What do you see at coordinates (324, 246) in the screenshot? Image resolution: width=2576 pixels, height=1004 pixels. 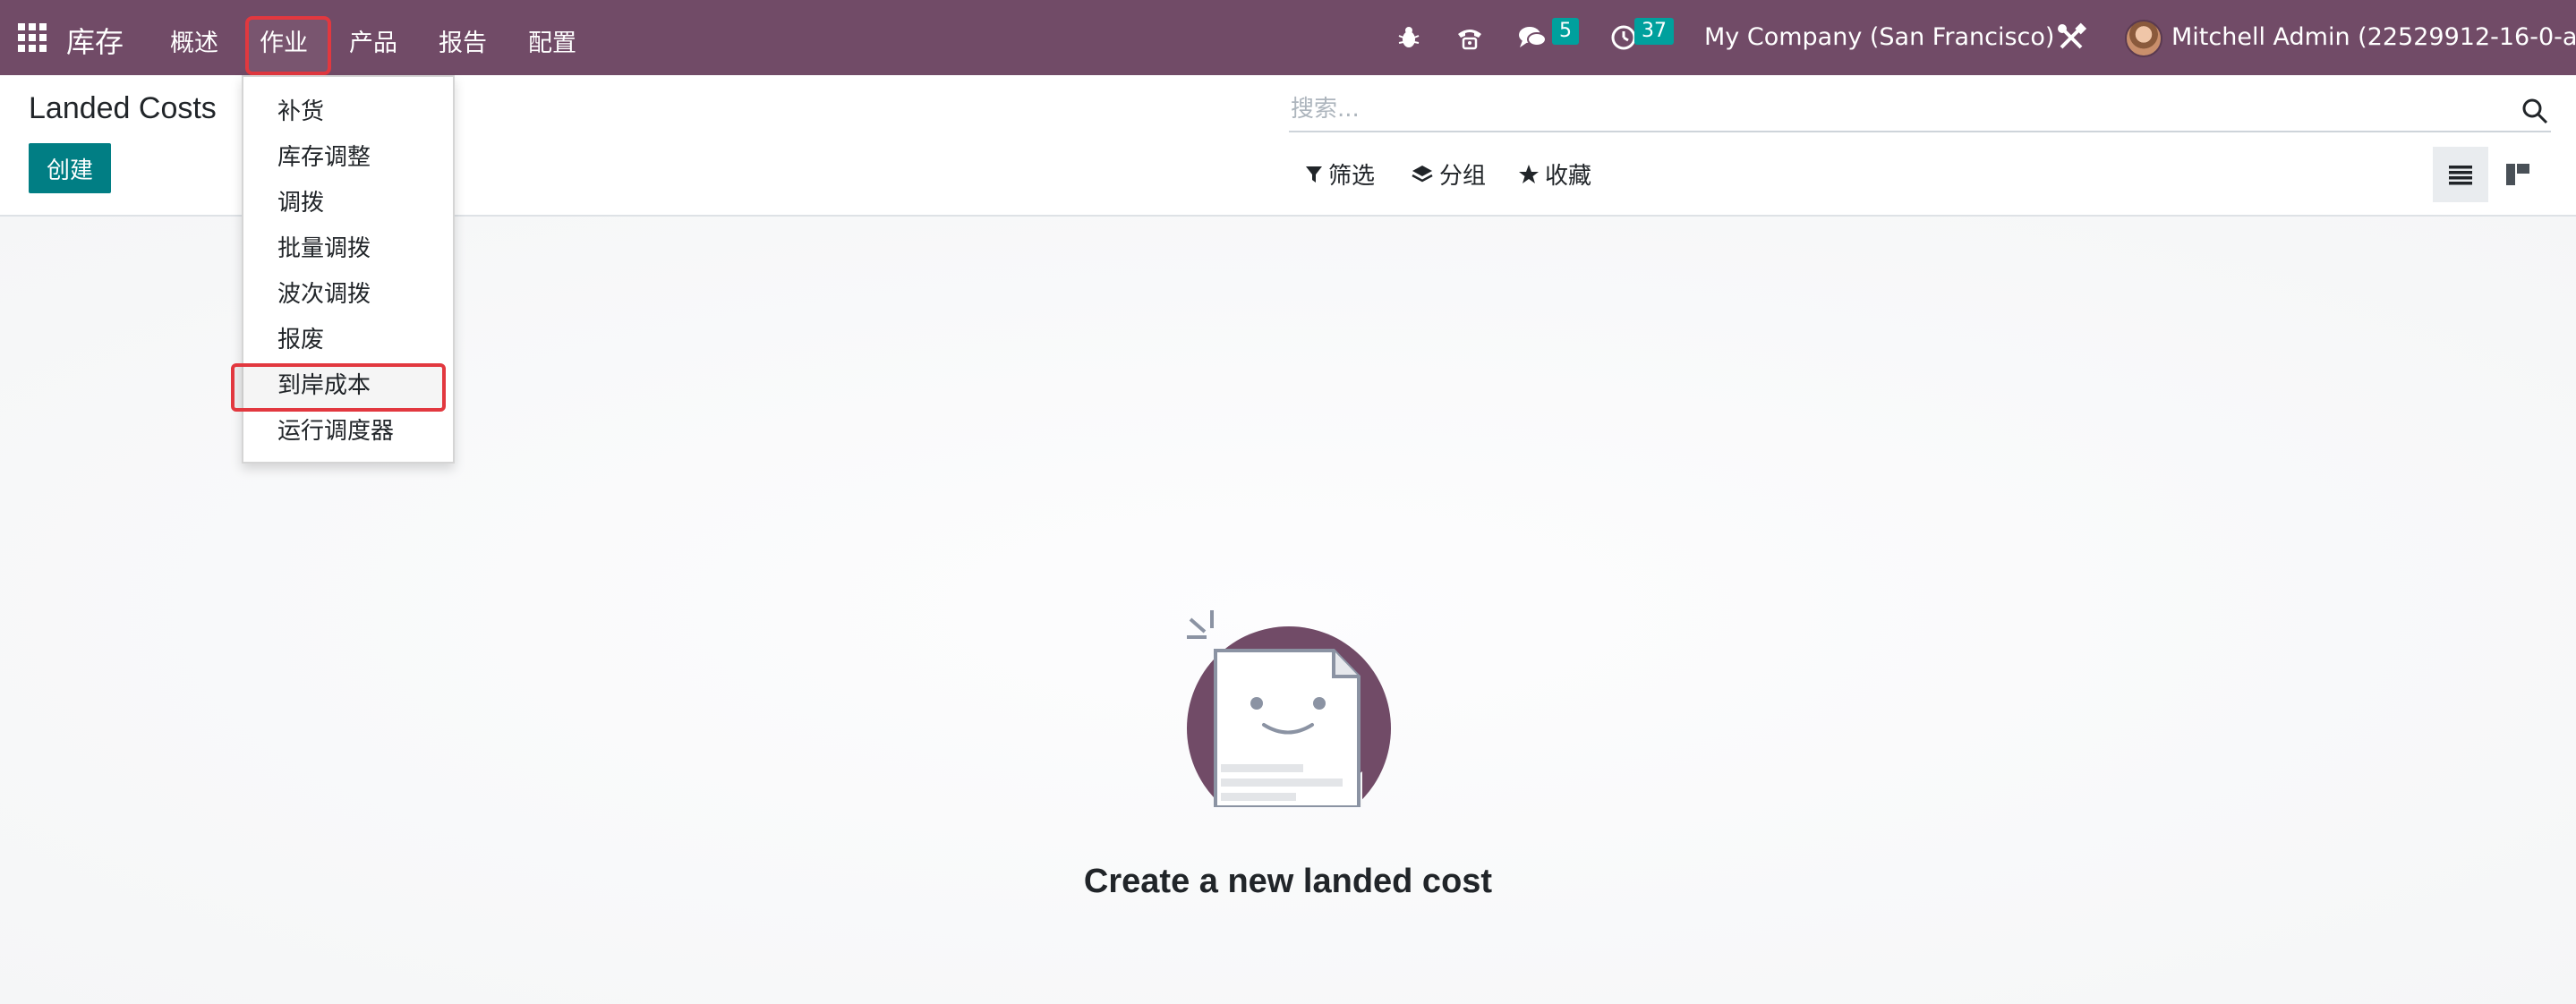 I see `dropdown-item-batch-transfers: 批量调拨` at bounding box center [324, 246].